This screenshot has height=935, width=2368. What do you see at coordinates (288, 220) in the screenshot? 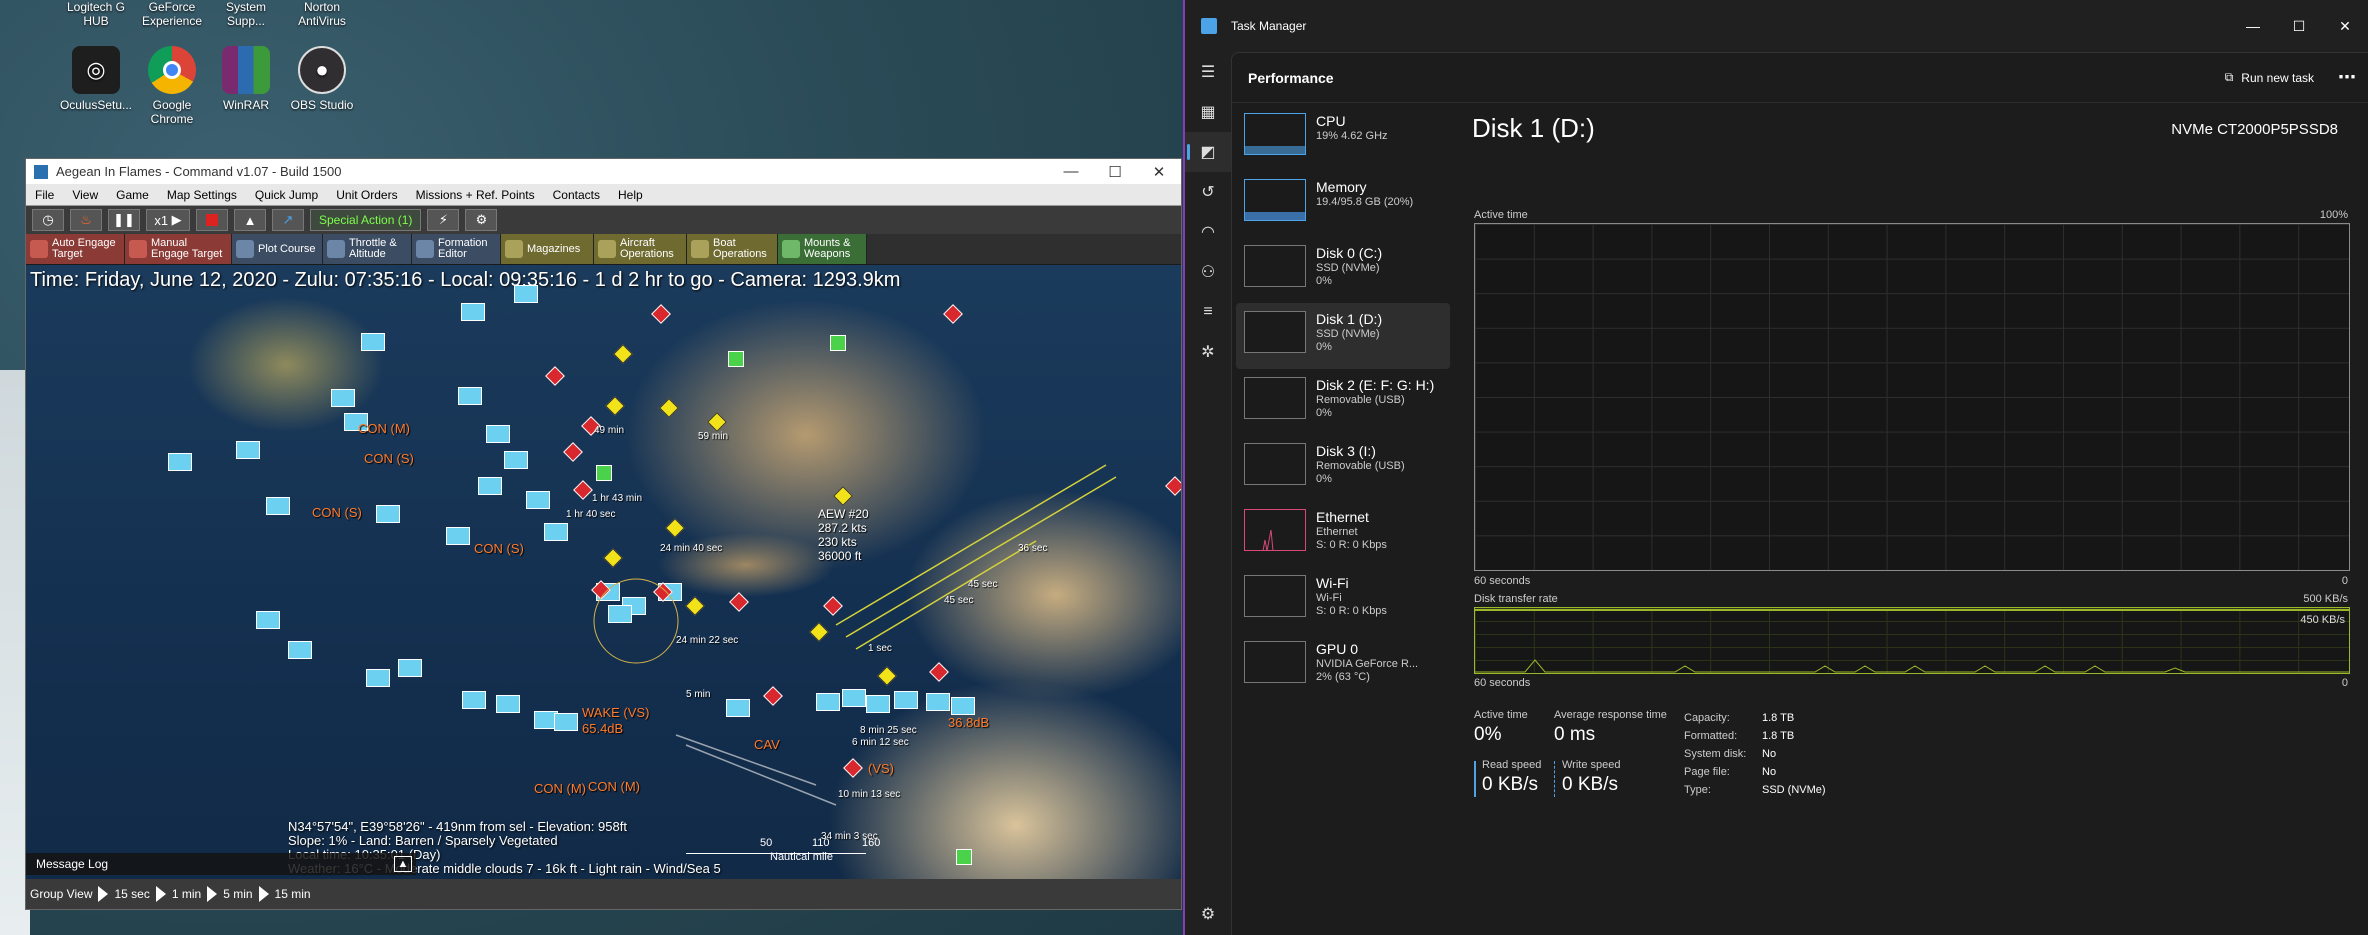
I see `arrow-icon: ↗` at bounding box center [288, 220].